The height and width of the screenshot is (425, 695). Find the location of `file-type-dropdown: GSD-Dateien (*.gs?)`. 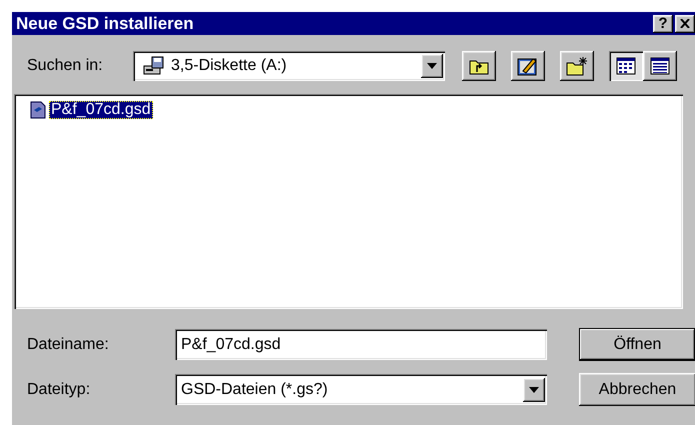

file-type-dropdown: GSD-Dateien (*.gs?) is located at coordinates (361, 389).